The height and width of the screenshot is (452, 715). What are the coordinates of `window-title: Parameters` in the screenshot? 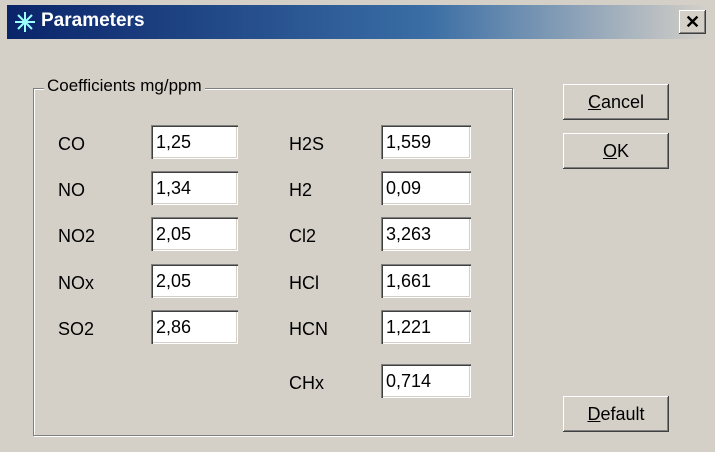 It's located at (93, 20).